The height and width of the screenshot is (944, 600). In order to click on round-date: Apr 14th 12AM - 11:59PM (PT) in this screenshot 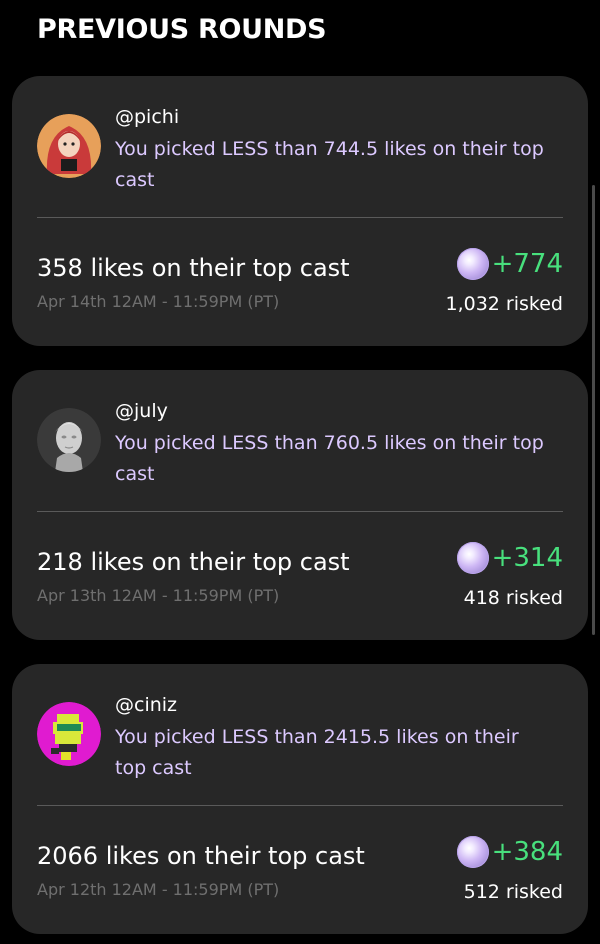, I will do `click(158, 301)`.